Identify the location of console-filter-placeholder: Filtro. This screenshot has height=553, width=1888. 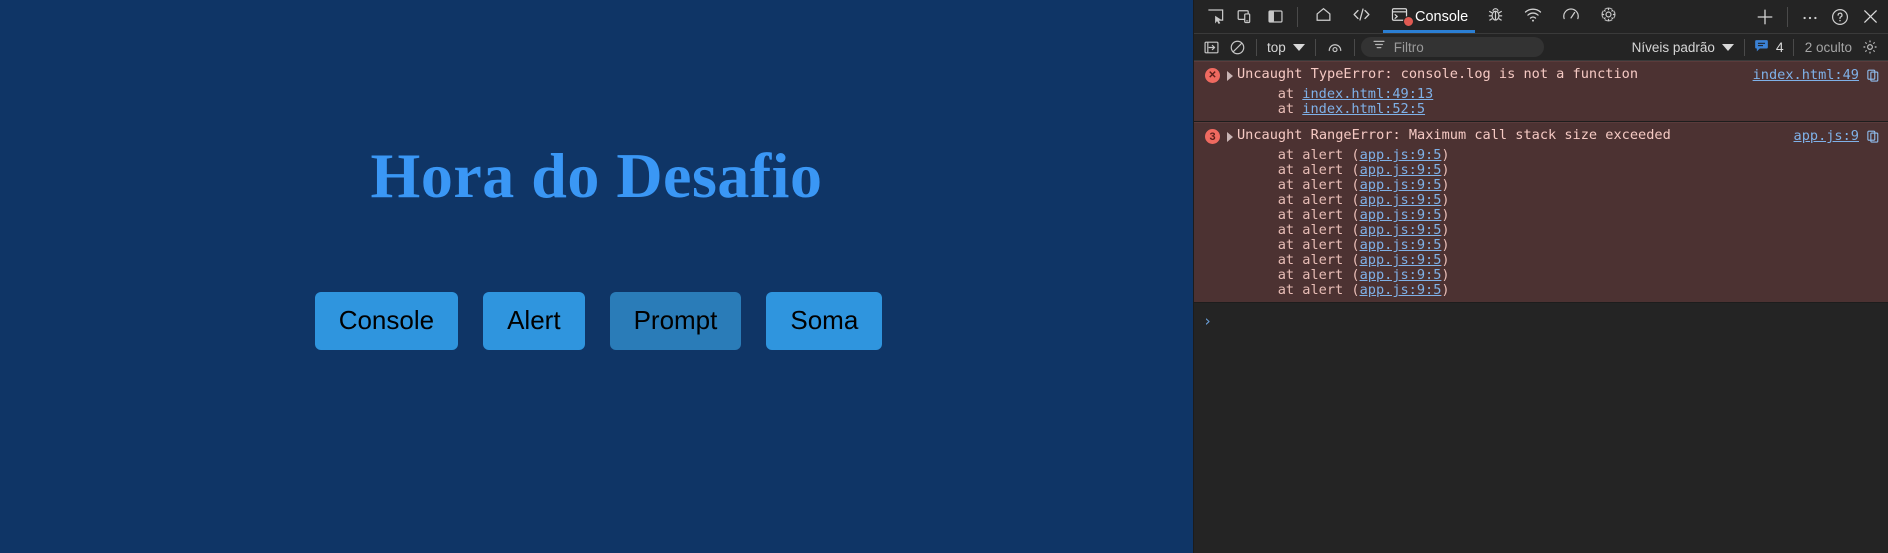
(1408, 47).